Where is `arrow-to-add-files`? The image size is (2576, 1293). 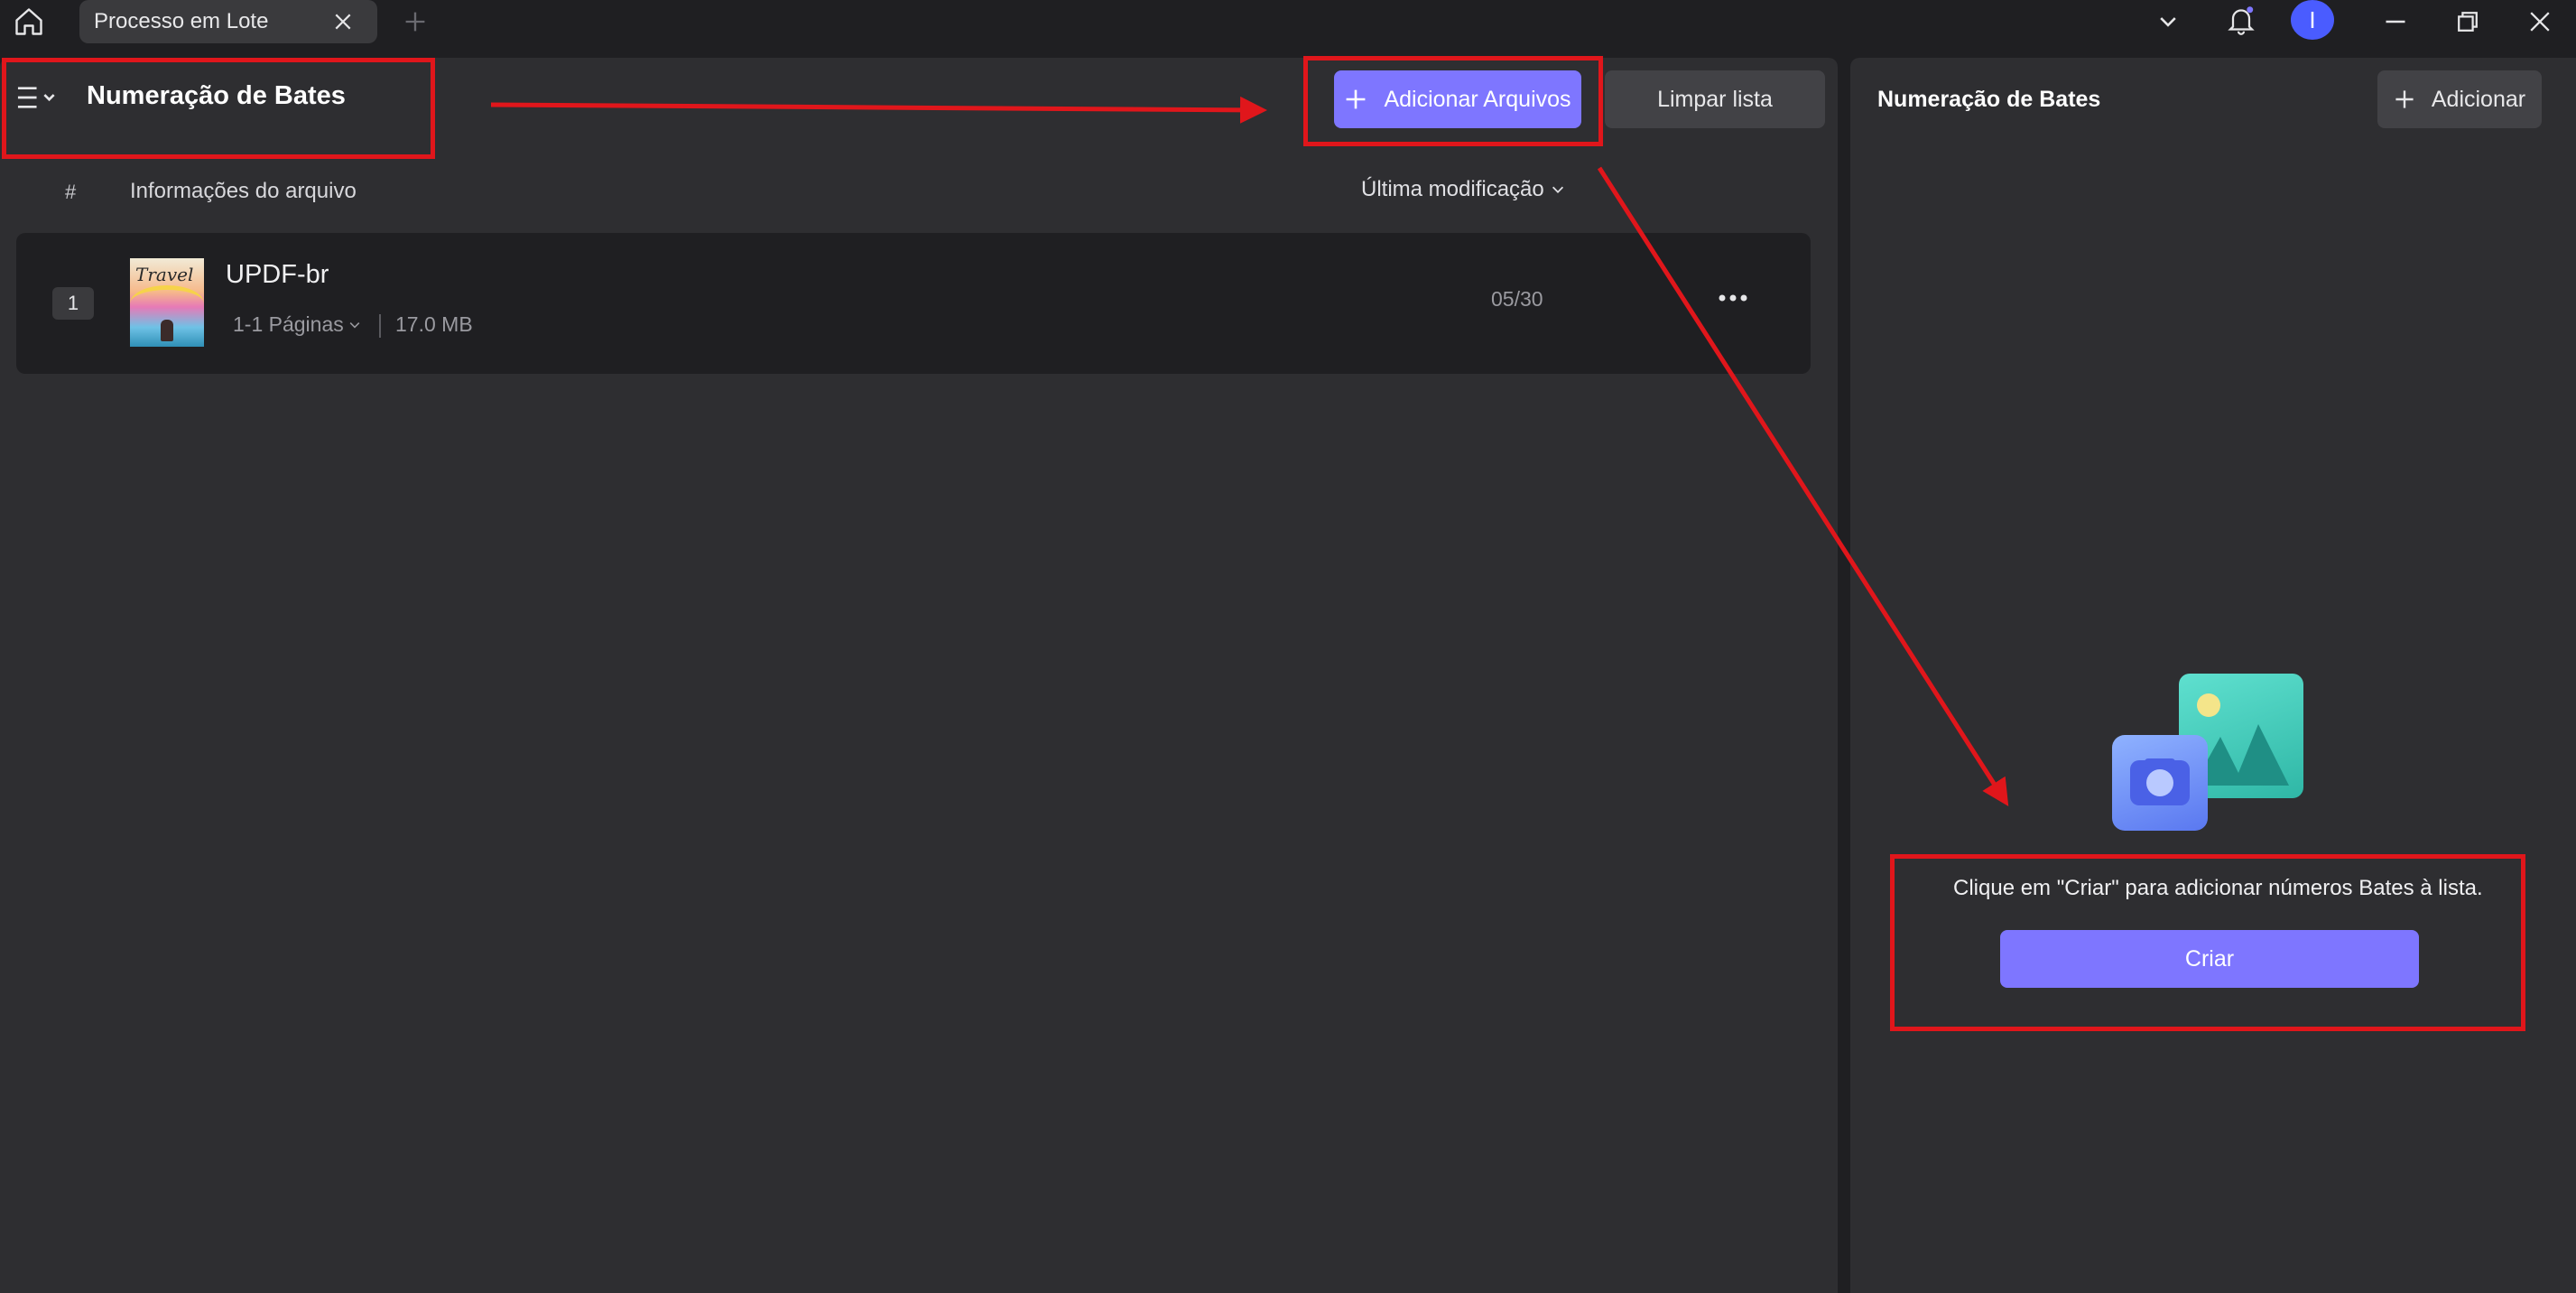
arrow-to-add-files is located at coordinates (878, 110).